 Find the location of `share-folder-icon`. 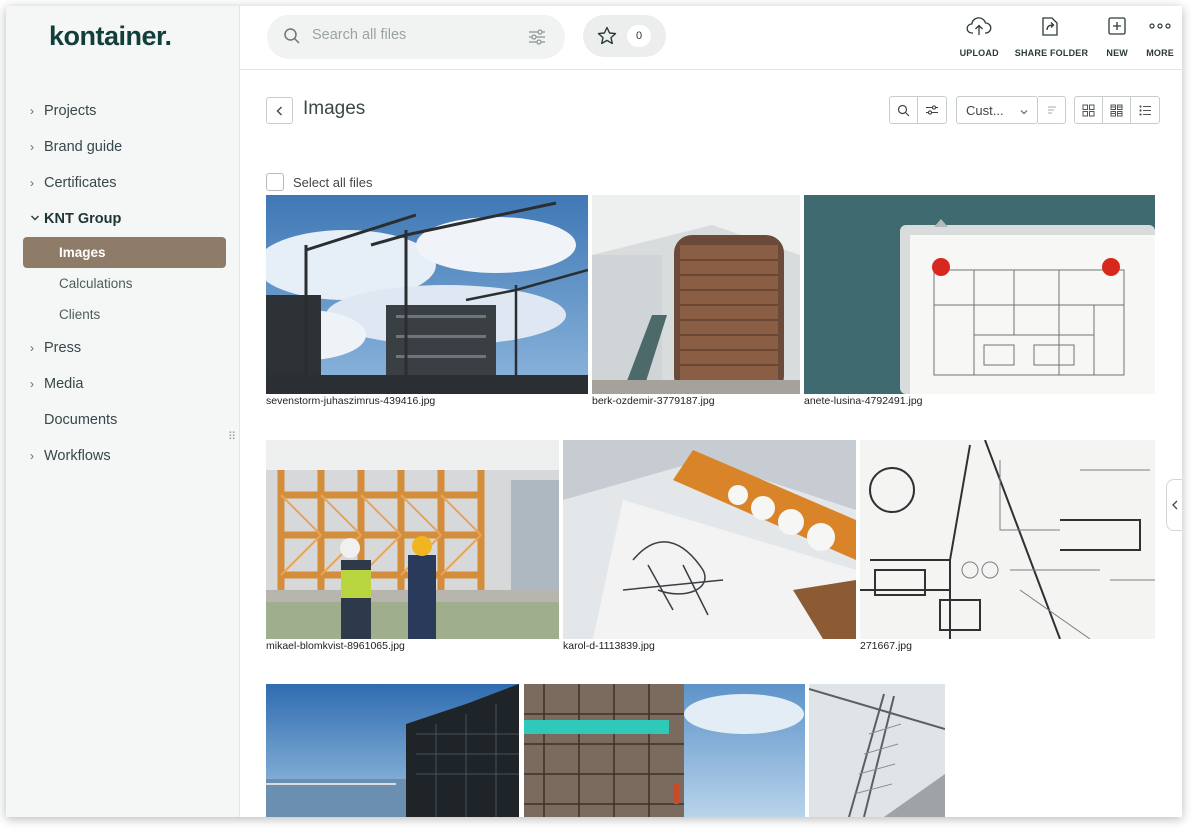

share-folder-icon is located at coordinates (1051, 26).